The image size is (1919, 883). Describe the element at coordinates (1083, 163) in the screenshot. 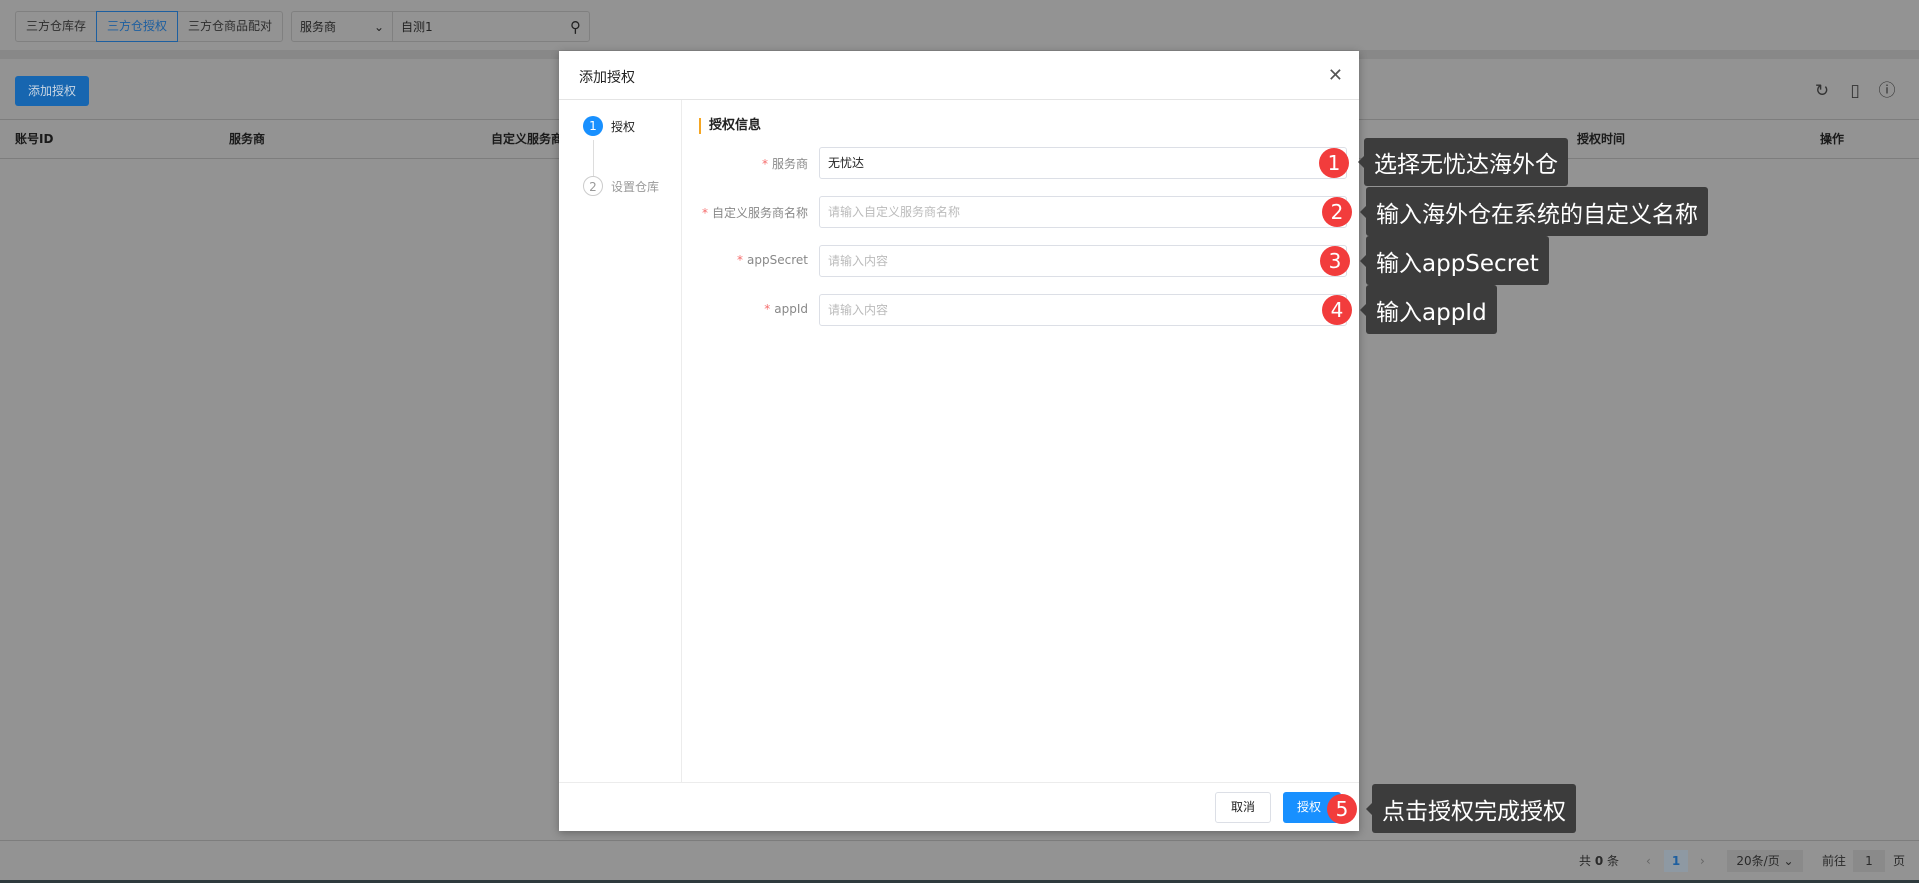

I see `provider-select-field: 无忧达` at that location.